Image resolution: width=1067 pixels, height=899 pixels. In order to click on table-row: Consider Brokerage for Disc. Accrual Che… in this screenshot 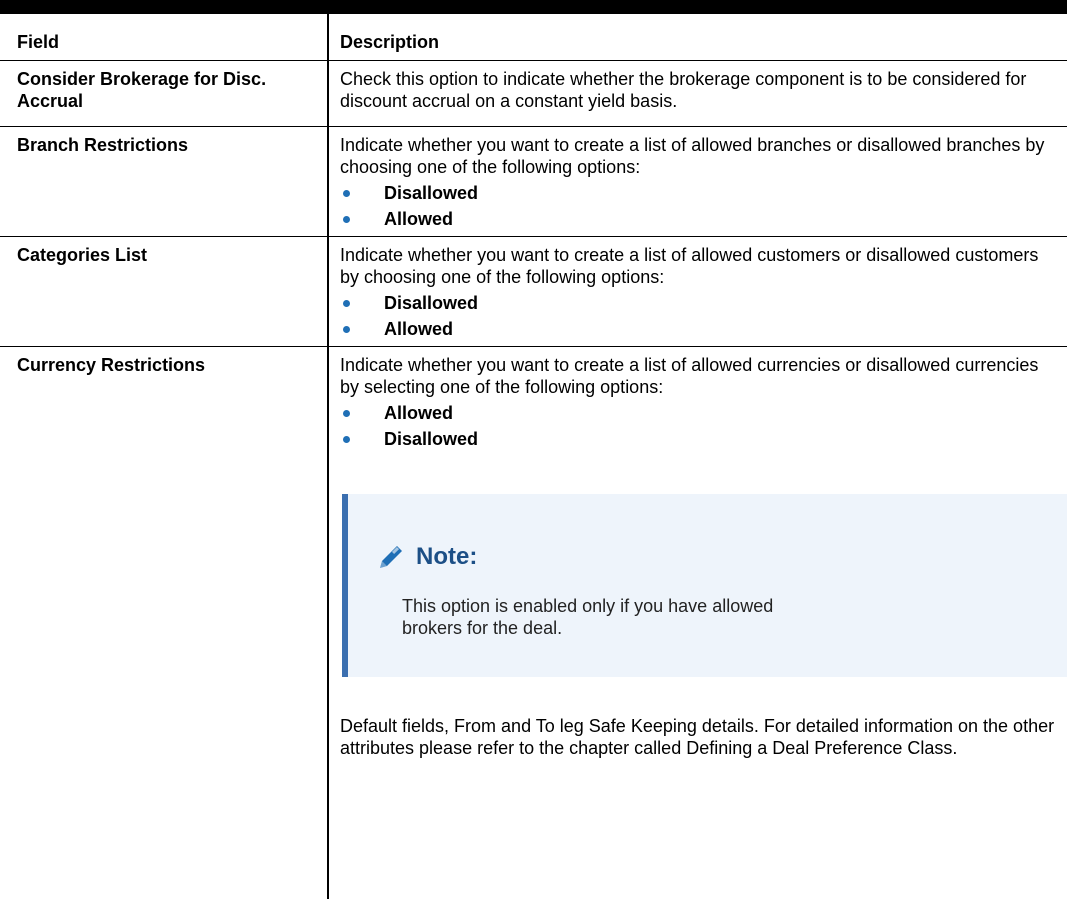, I will do `click(533, 94)`.